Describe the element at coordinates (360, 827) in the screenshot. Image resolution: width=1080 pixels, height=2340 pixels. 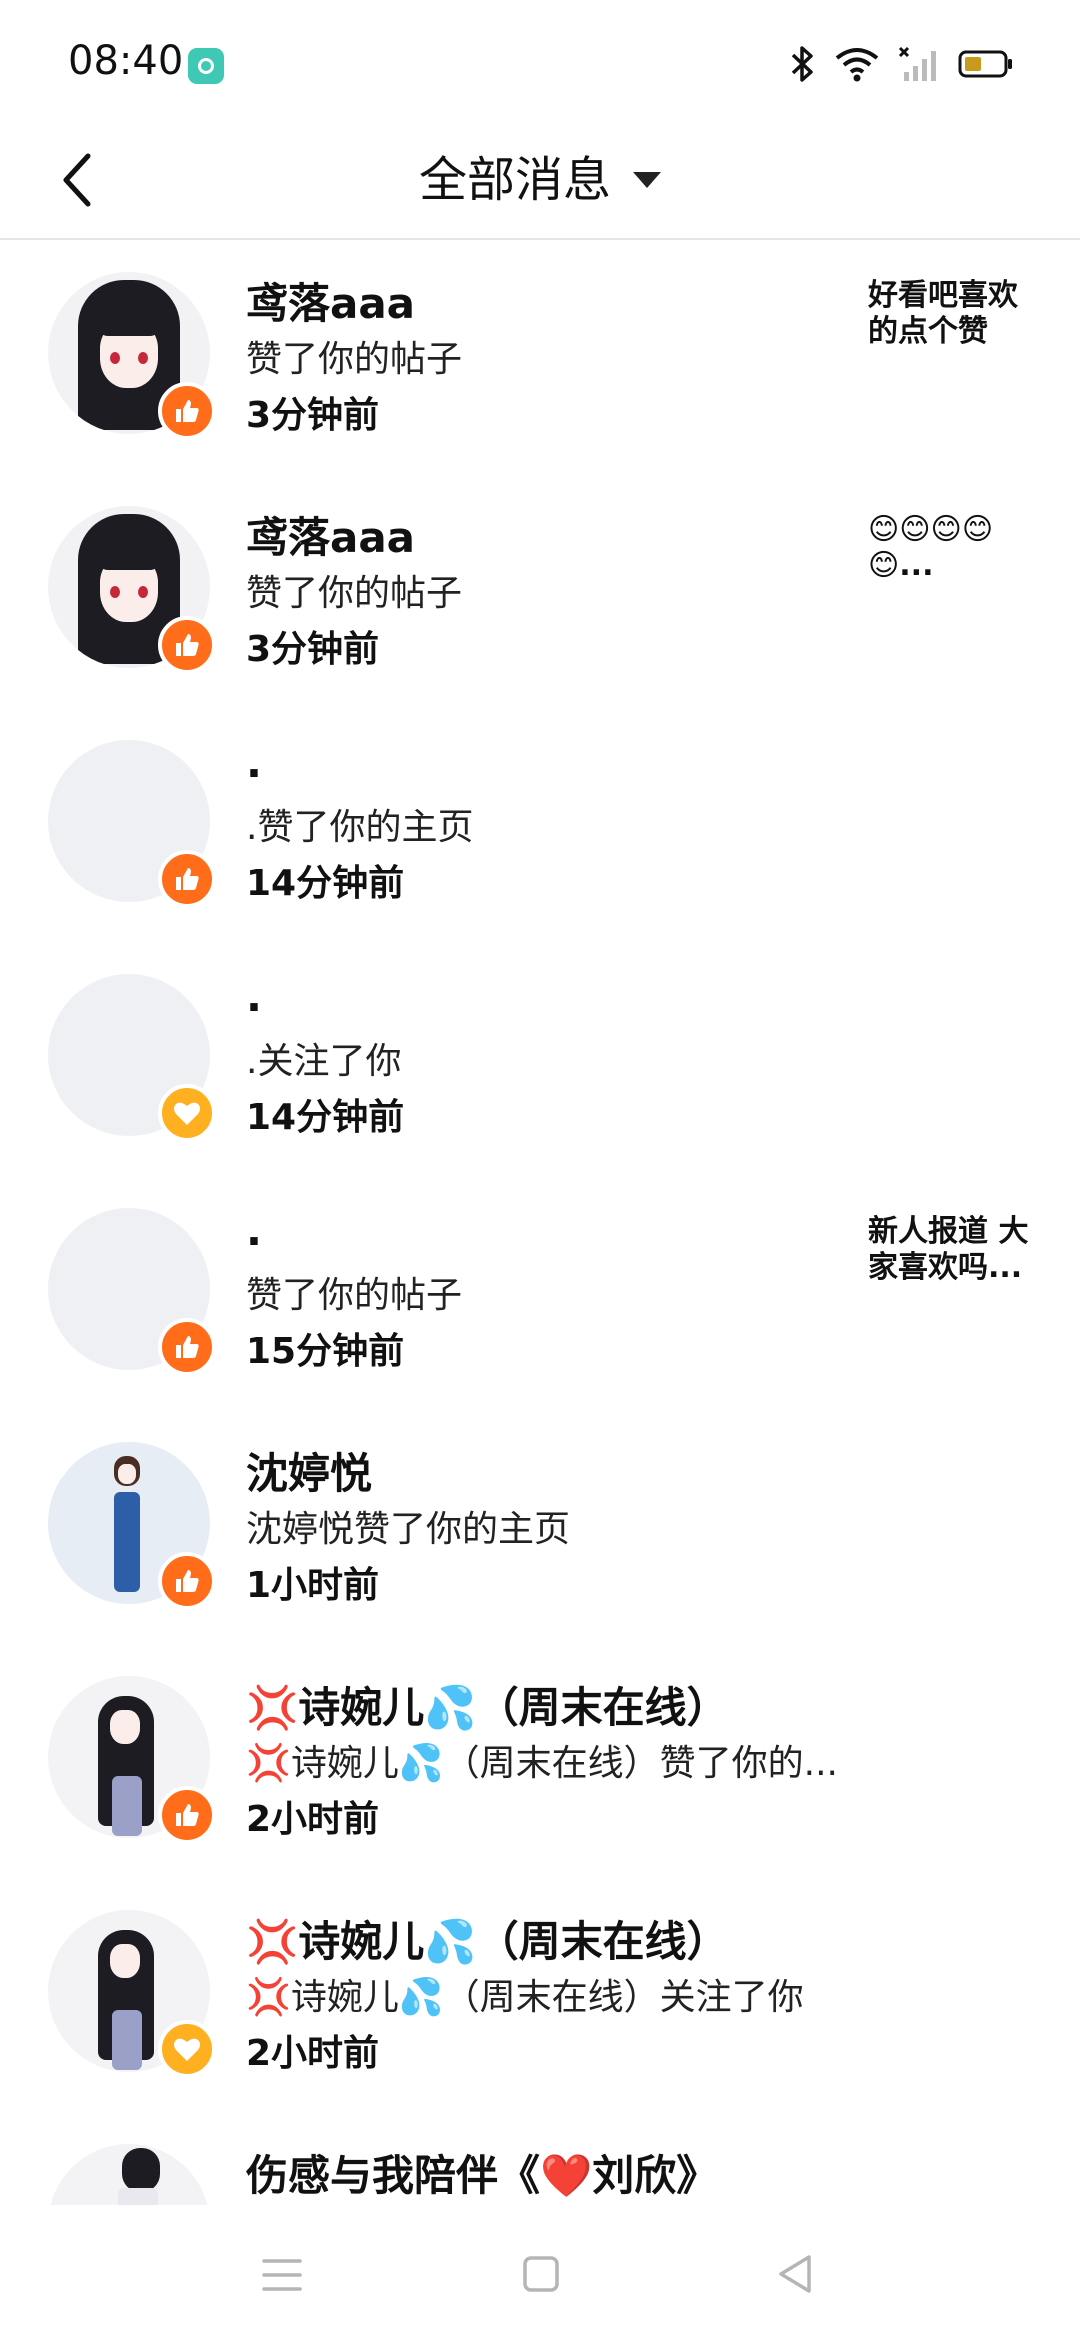
I see `message-text: .赞了你的主页` at that location.